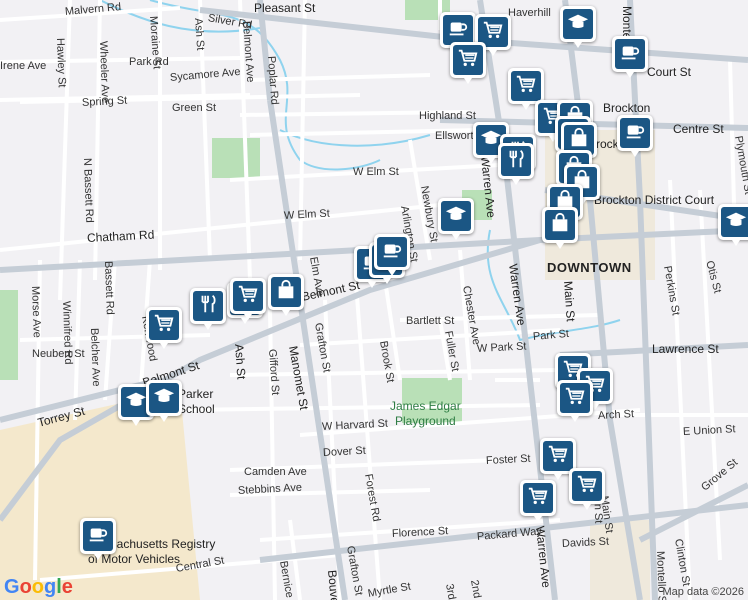  Describe the element at coordinates (36, 311) in the screenshot. I see `street-label: Morse Ave` at that location.